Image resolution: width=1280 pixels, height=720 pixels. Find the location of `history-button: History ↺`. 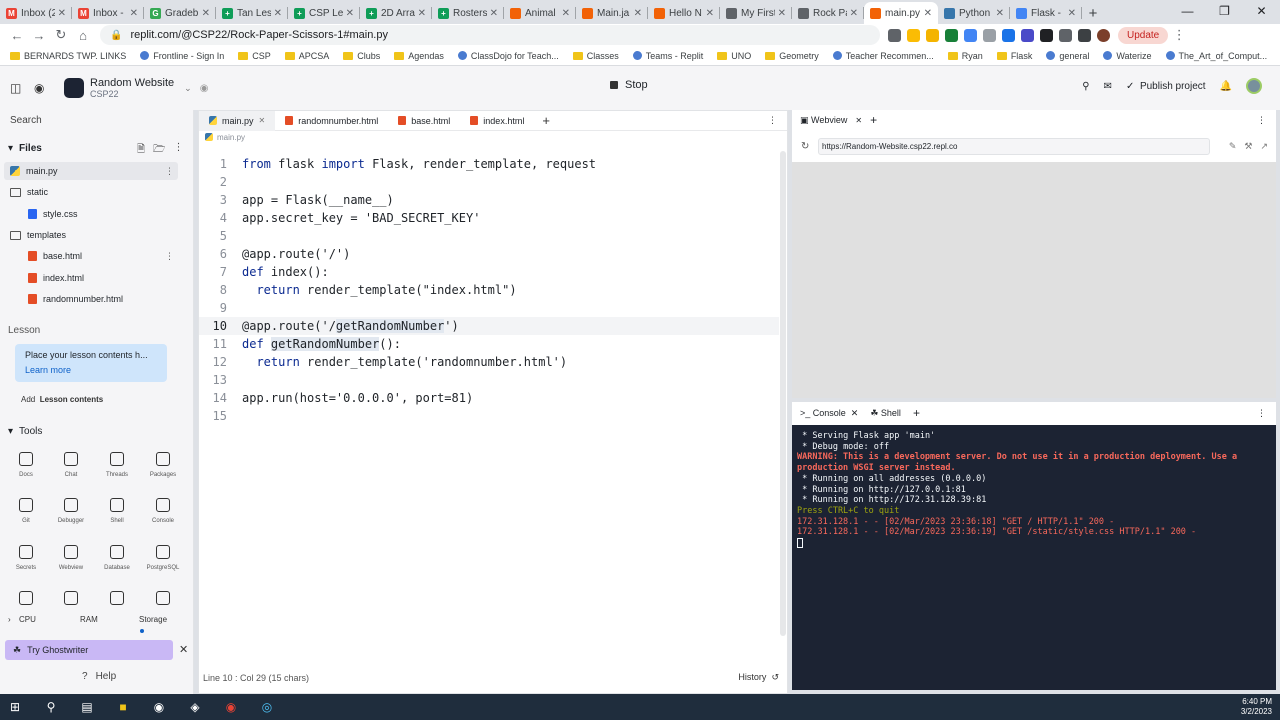

history-button: History ↺ is located at coordinates (758, 677).